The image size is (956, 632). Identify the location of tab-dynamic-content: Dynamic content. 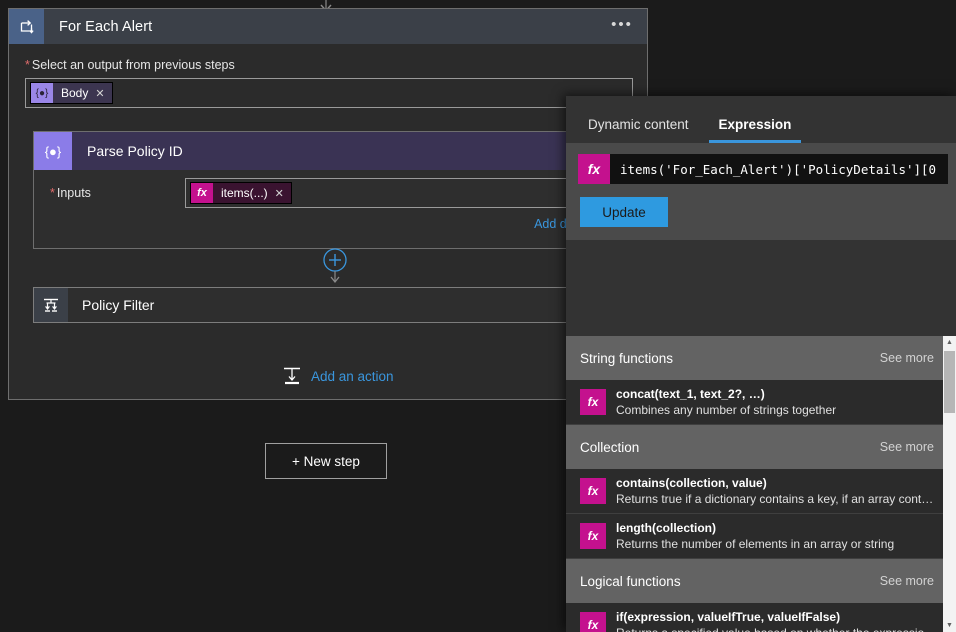
(638, 130).